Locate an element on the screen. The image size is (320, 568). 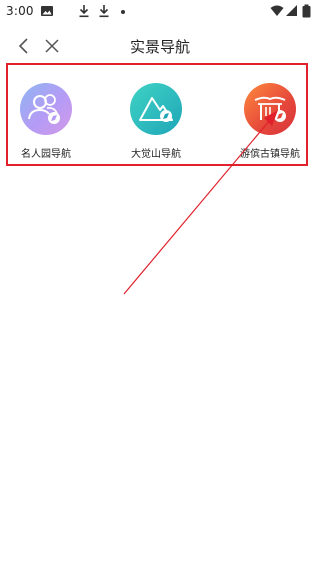
status-time: 3:00 is located at coordinates (20, 11).